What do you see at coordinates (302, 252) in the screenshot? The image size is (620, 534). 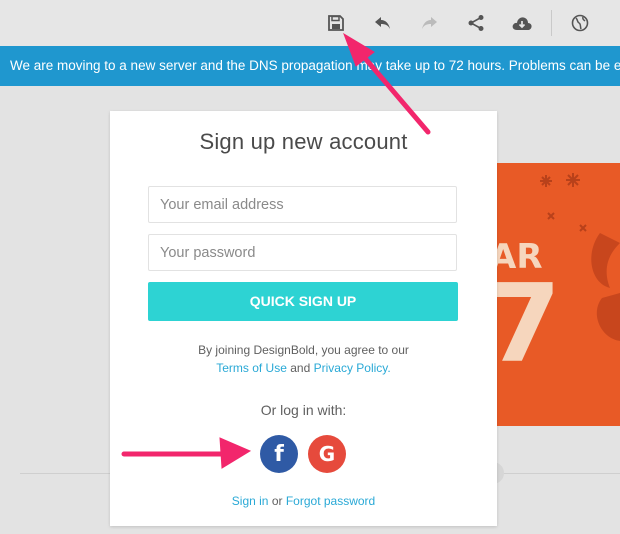 I see `password-field` at bounding box center [302, 252].